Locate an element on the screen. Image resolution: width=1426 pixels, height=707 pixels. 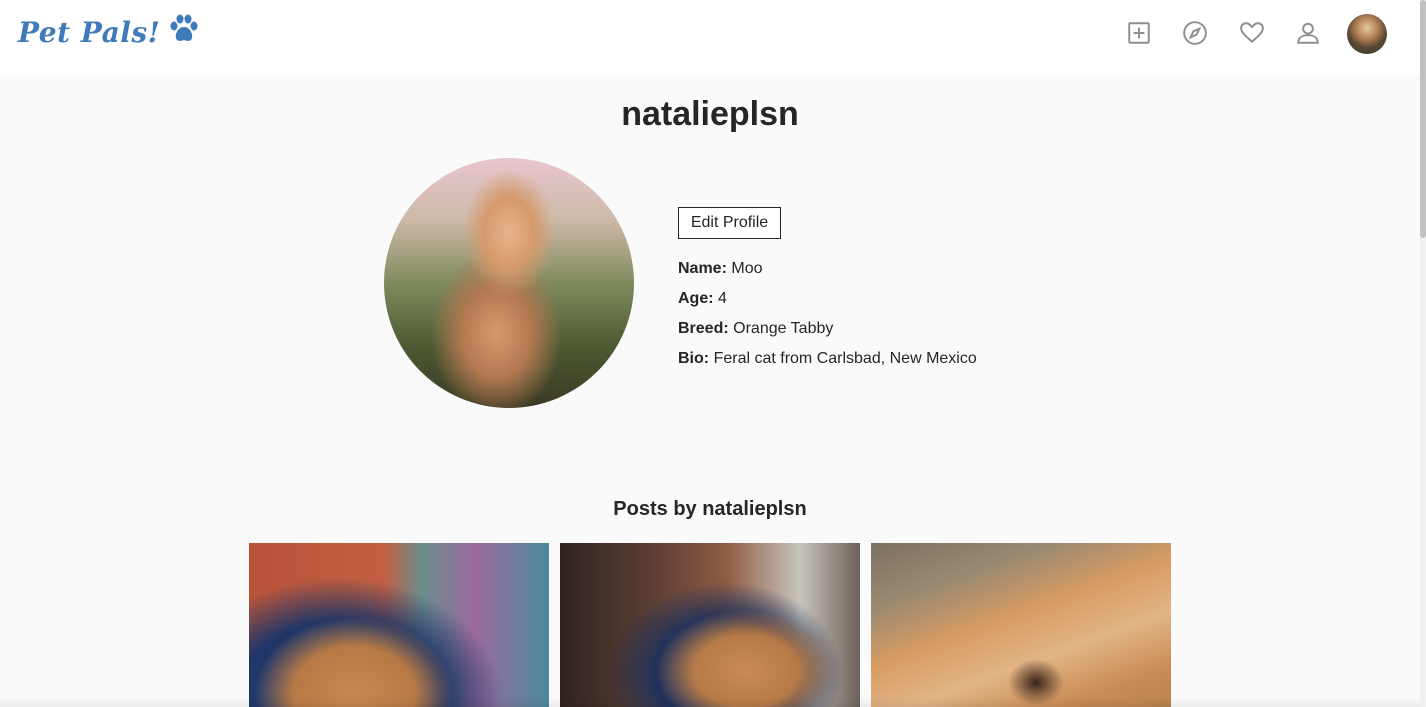
breed-row: Breed: Orange Tabby is located at coordinates (827, 329).